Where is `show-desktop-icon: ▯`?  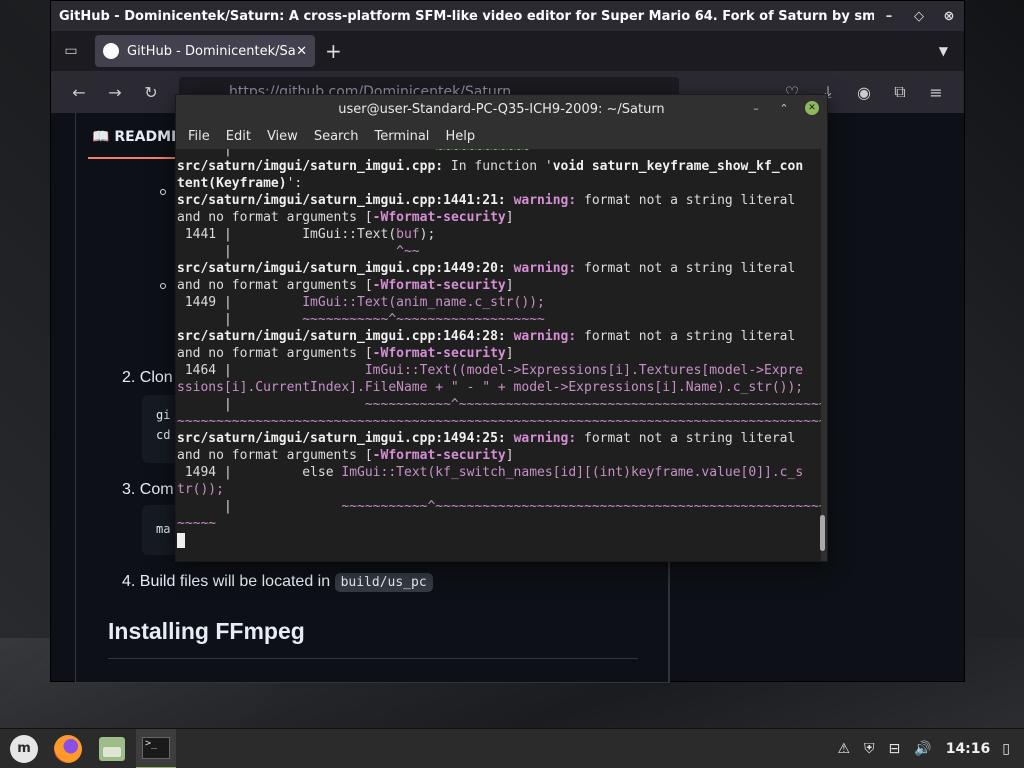
show-desktop-icon: ▯ is located at coordinates (1006, 749).